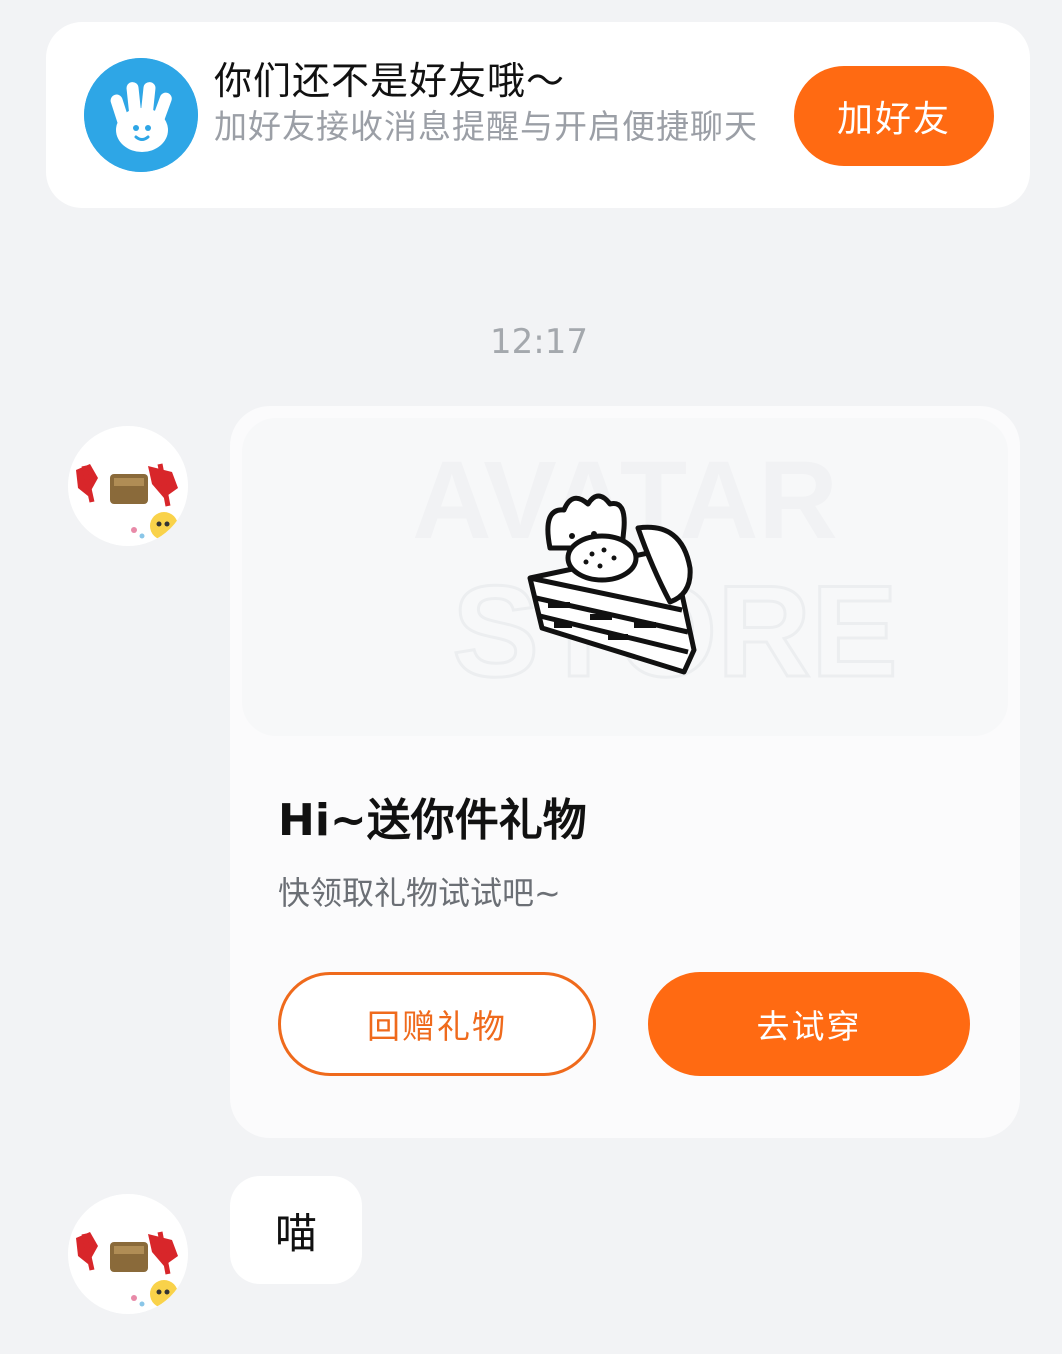 The height and width of the screenshot is (1354, 1062). Describe the element at coordinates (296, 1230) in the screenshot. I see `text-message-bubble: 喵` at that location.